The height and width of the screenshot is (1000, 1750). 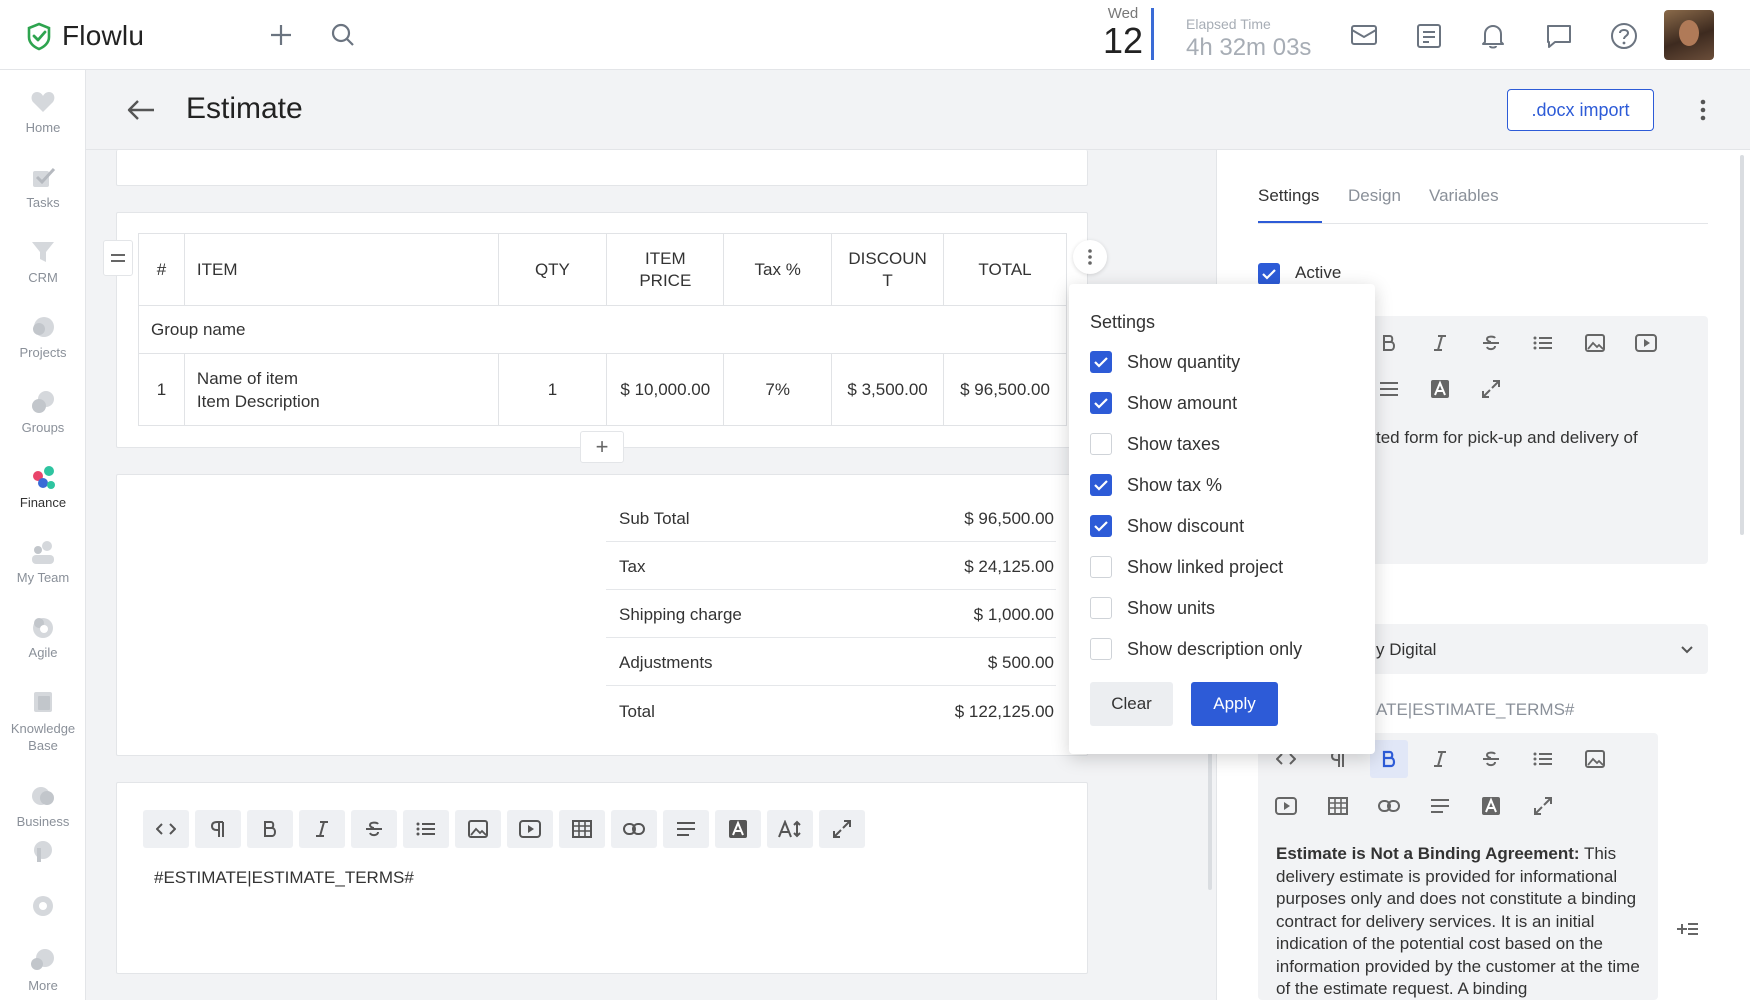 I want to click on option-show-tax-percent: Show tax %, so click(x=1156, y=485).